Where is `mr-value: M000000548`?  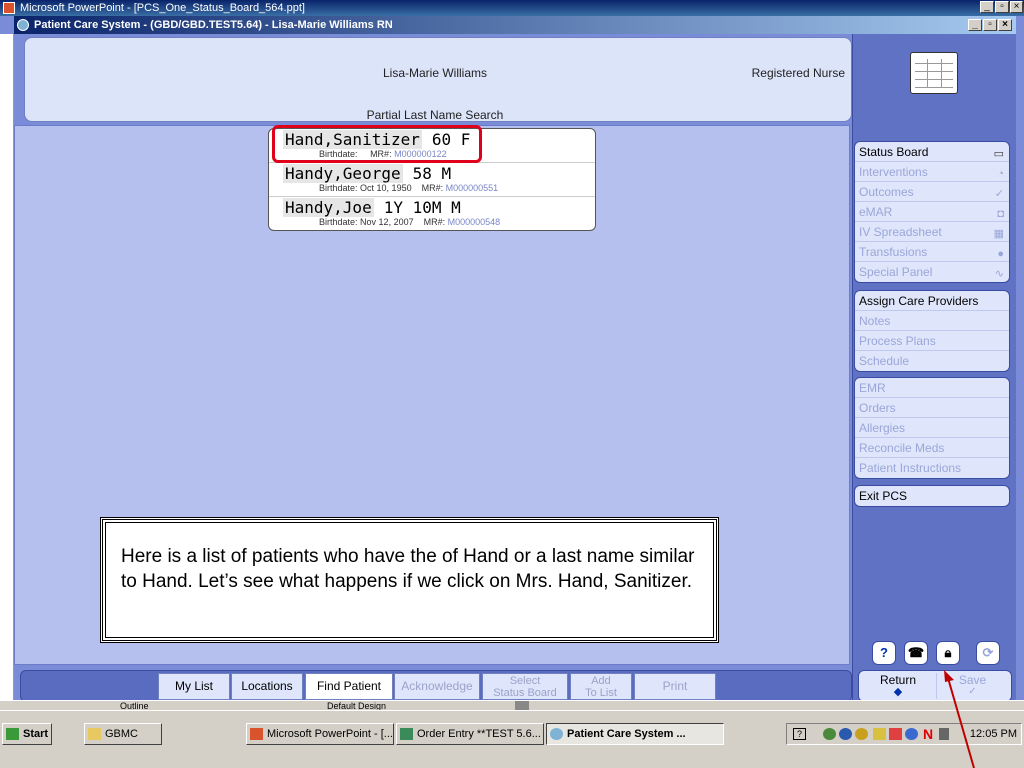 mr-value: M000000548 is located at coordinates (474, 222).